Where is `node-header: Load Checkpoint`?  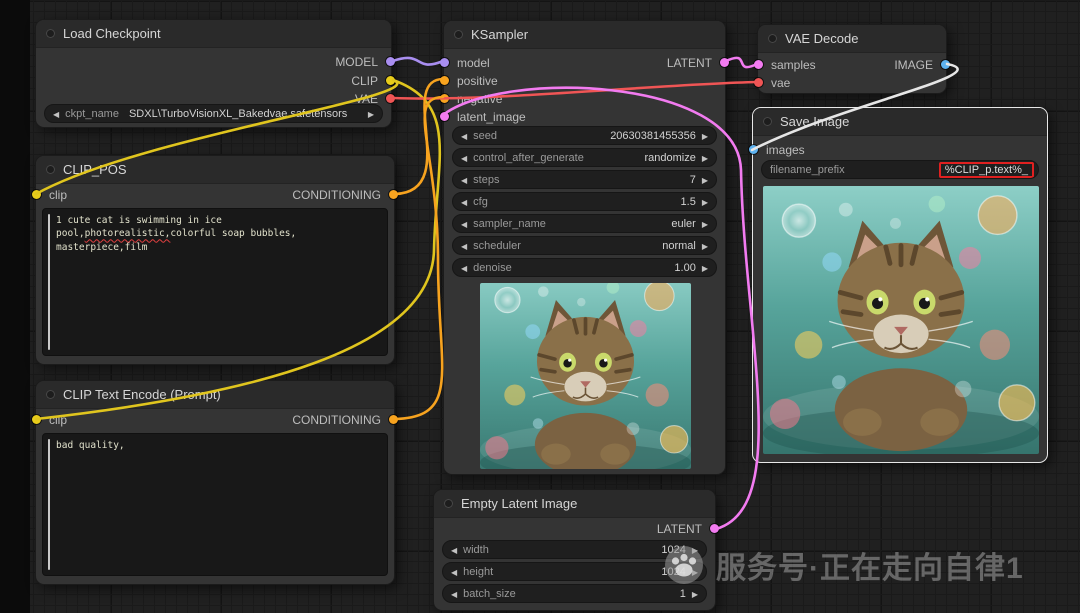
node-header: Load Checkpoint is located at coordinates (213, 34).